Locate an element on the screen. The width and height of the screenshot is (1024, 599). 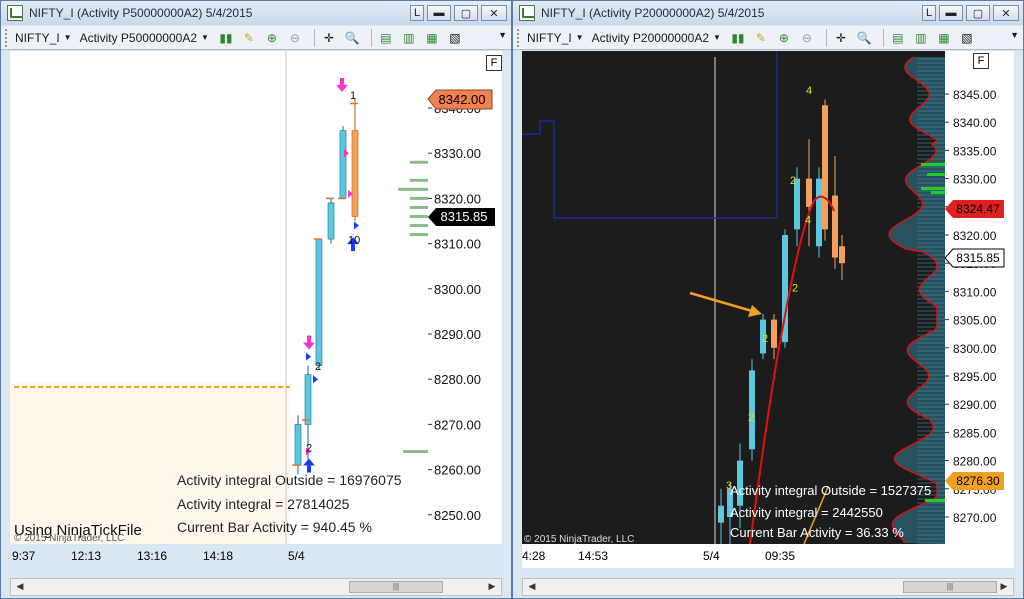
price-tag-high: 8324.47 is located at coordinates (974, 209).